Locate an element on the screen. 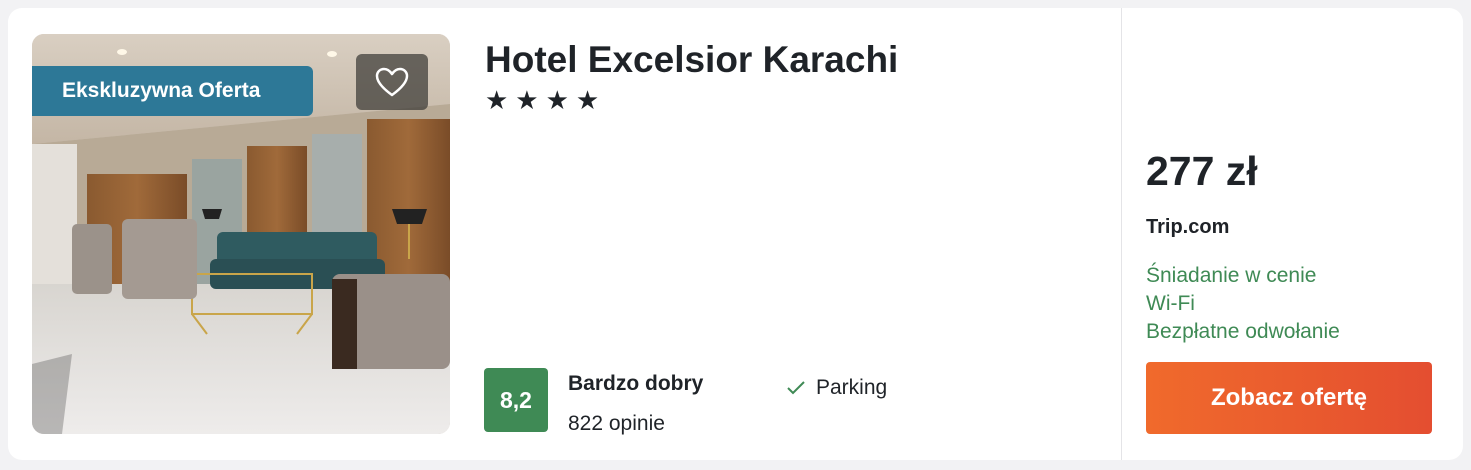  review-count: 822 opinie is located at coordinates (616, 424).